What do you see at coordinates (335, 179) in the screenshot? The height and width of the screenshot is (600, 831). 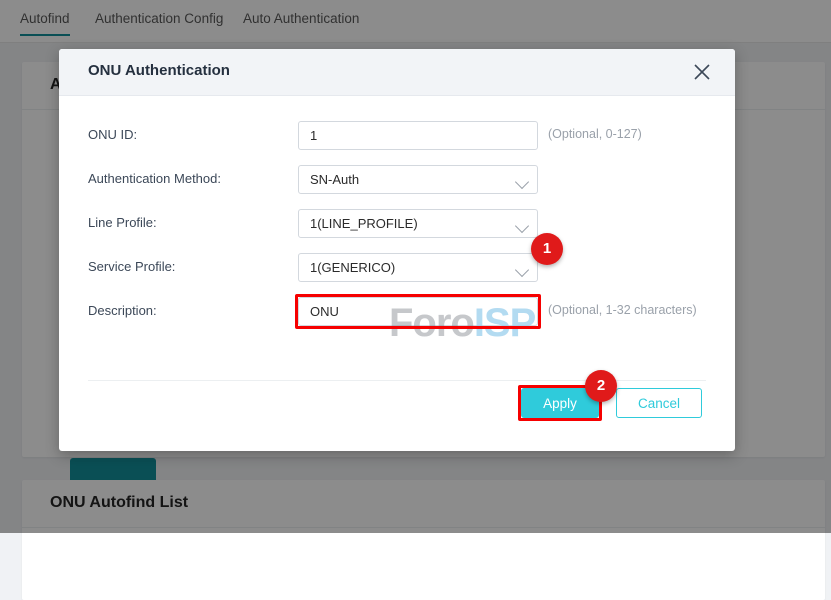 I see `authentication-method-value: SN-Auth` at bounding box center [335, 179].